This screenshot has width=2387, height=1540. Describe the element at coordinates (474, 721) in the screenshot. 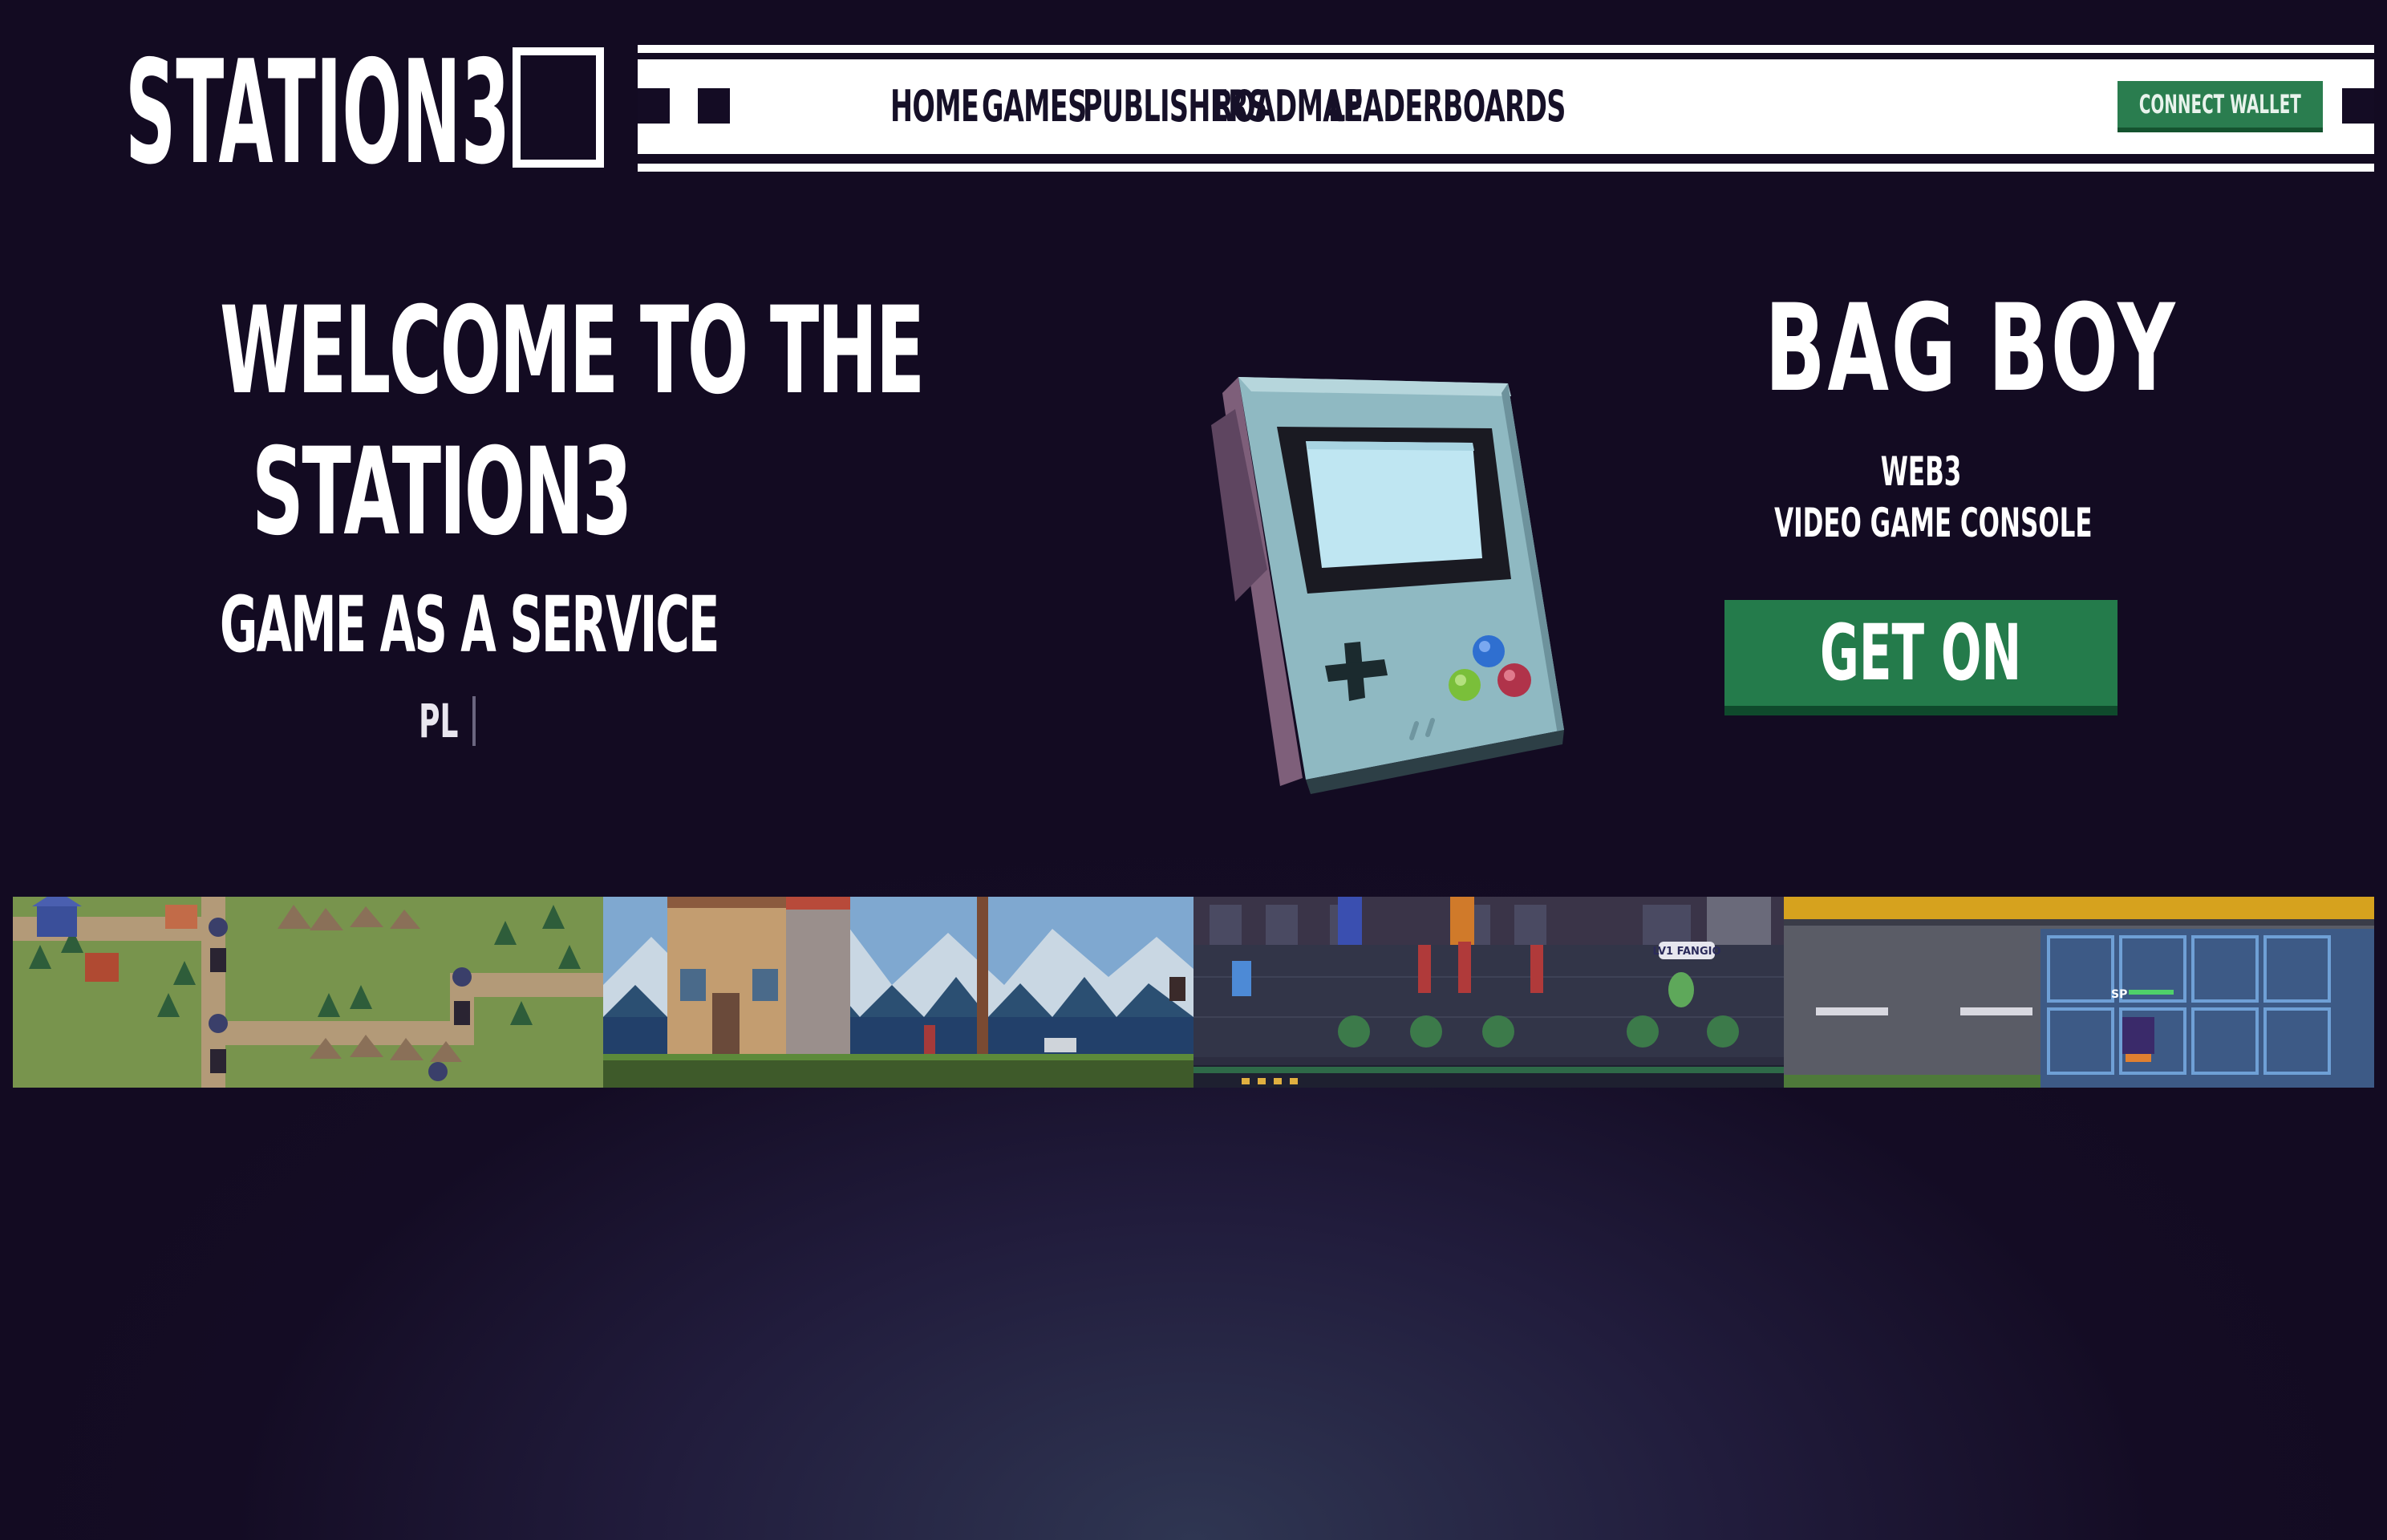

I see `typing-cursor` at that location.